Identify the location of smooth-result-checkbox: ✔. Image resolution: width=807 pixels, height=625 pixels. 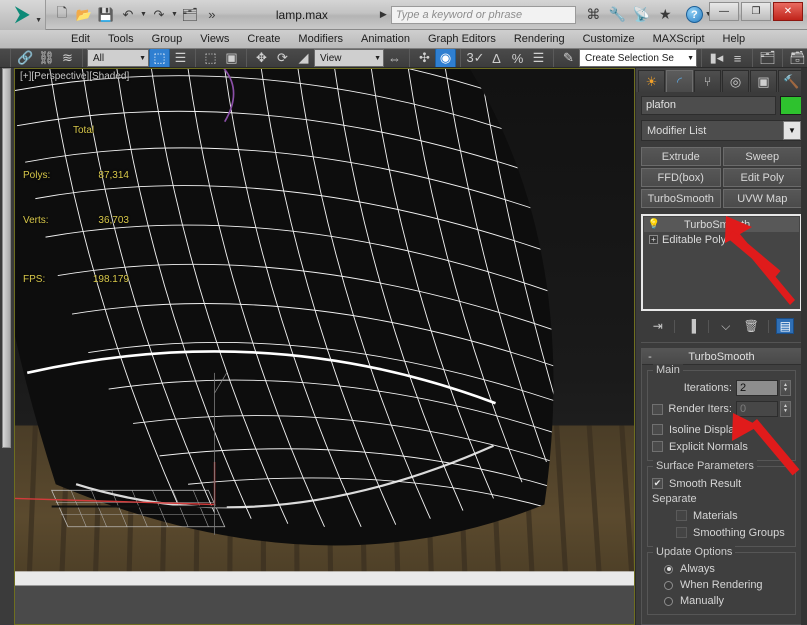
(657, 483).